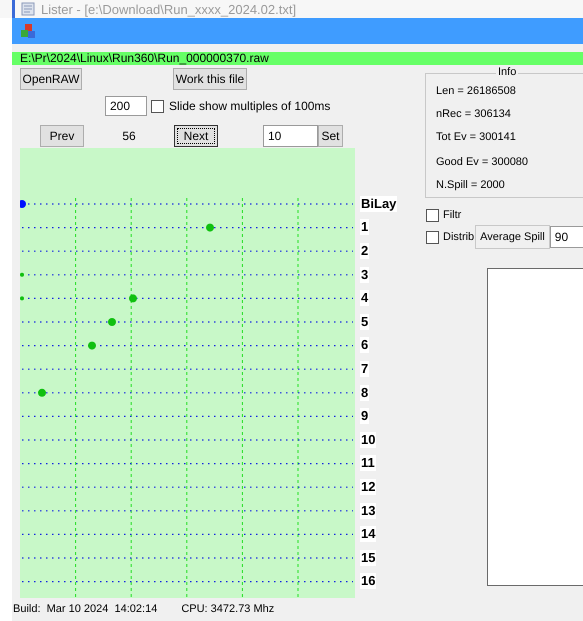 Image resolution: width=583 pixels, height=621 pixels. Describe the element at coordinates (476, 137) in the screenshot. I see `info-line: Tot Ev = 300141` at that location.